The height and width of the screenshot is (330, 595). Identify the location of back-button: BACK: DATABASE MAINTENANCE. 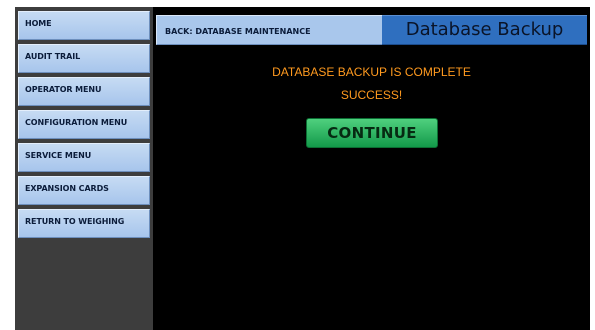
(269, 30).